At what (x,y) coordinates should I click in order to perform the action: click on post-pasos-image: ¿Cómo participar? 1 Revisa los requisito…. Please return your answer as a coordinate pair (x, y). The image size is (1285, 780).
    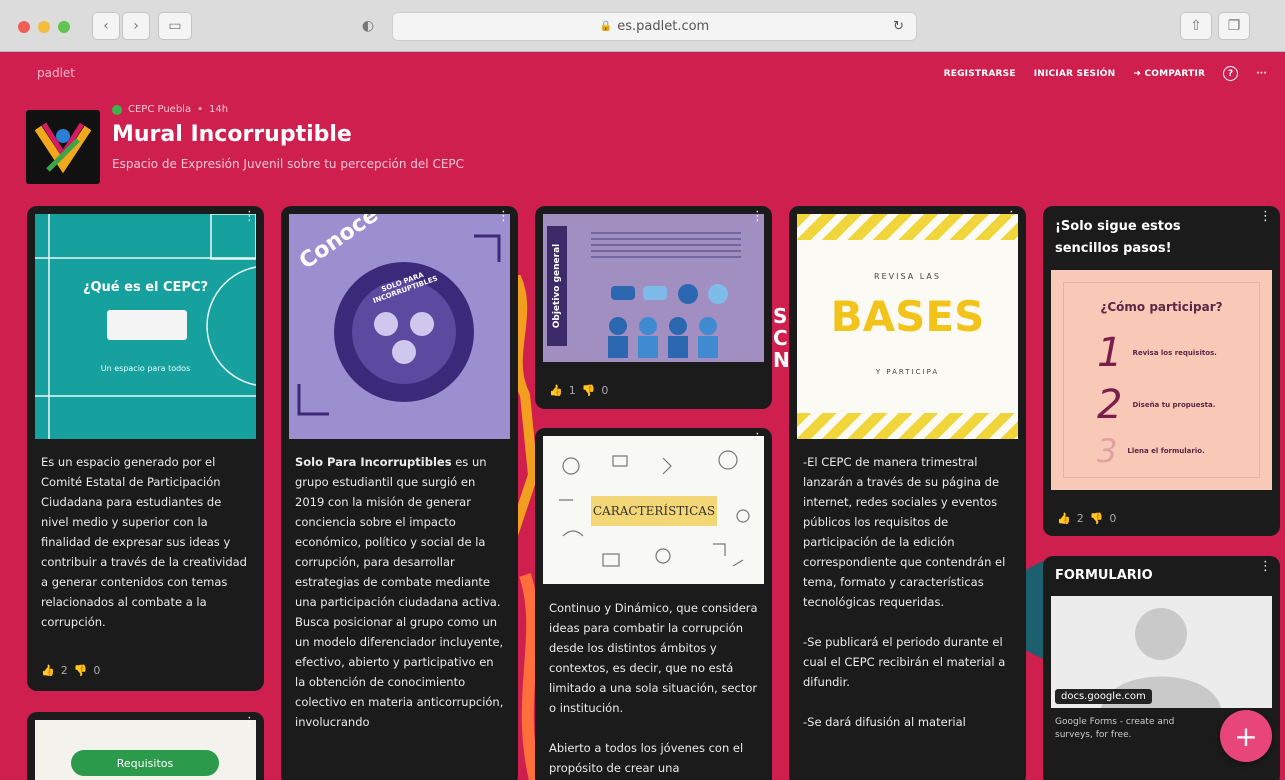
    Looking at the image, I should click on (1161, 380).